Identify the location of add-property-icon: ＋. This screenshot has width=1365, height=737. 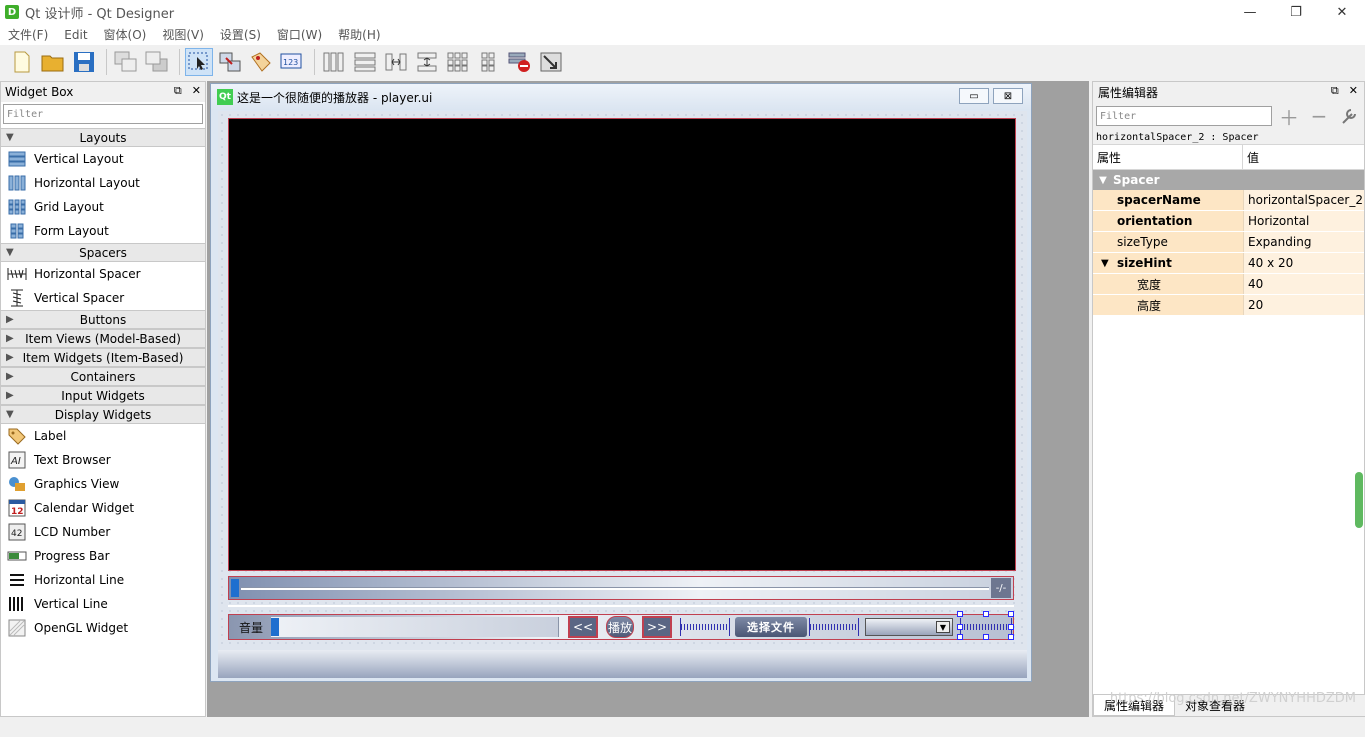
(1289, 117).